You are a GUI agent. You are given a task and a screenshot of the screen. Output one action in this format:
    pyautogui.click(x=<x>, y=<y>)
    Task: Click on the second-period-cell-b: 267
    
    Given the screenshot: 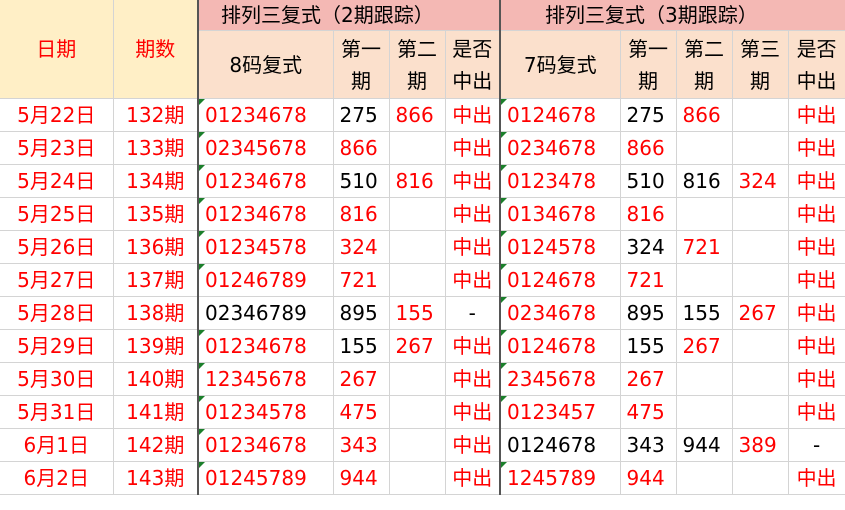 What is the action you would take?
    pyautogui.click(x=704, y=346)
    